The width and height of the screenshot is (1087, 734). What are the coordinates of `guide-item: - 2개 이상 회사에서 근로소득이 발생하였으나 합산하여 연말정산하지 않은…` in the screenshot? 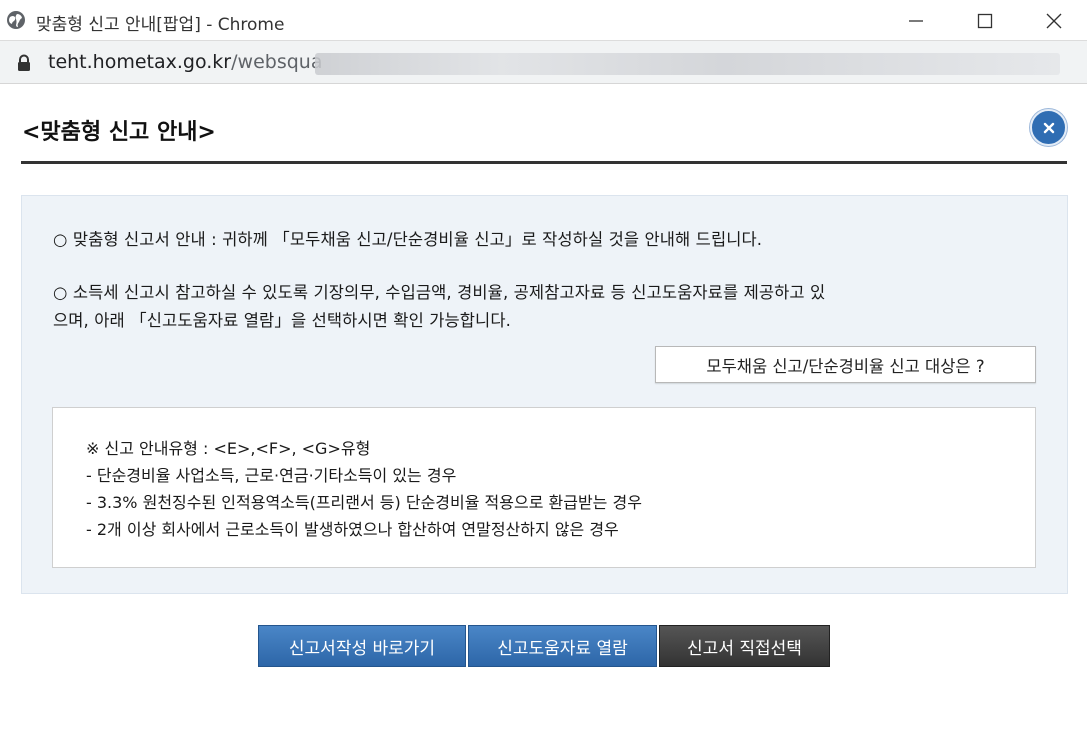 It's located at (352, 529).